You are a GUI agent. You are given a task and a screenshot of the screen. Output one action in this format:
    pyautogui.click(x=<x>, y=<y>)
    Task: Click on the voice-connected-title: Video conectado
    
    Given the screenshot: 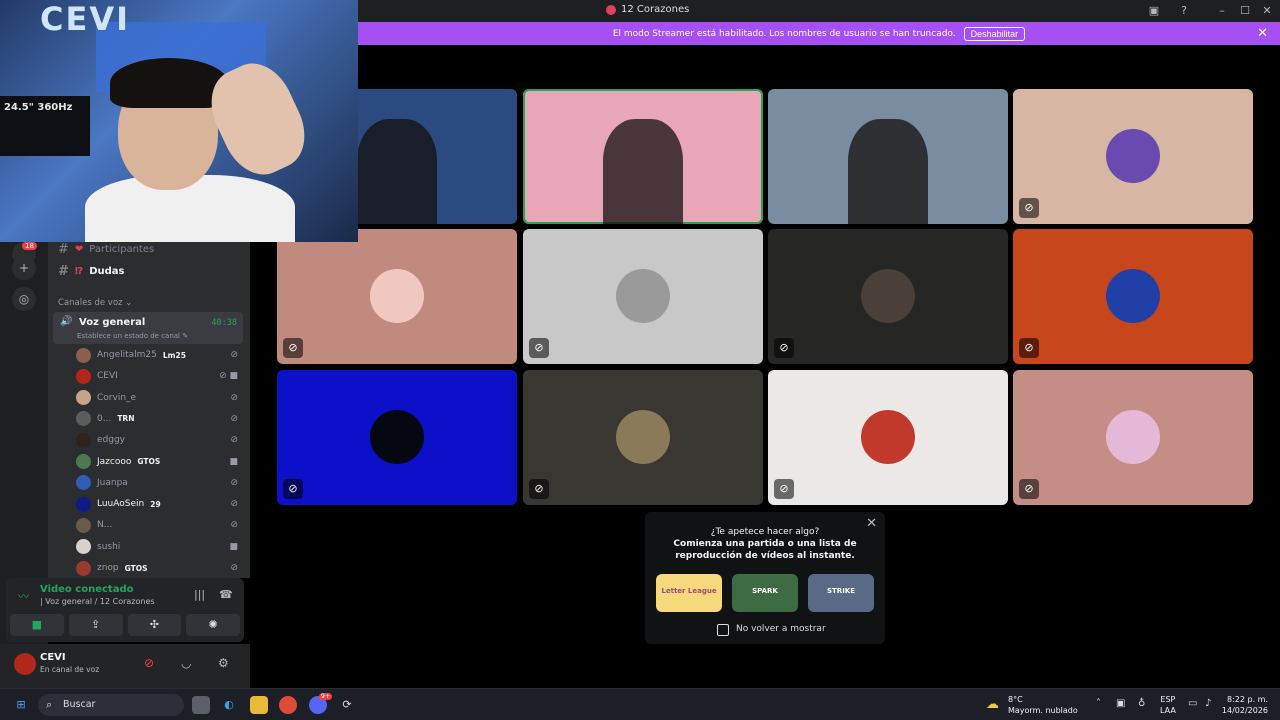 What is the action you would take?
    pyautogui.click(x=87, y=589)
    